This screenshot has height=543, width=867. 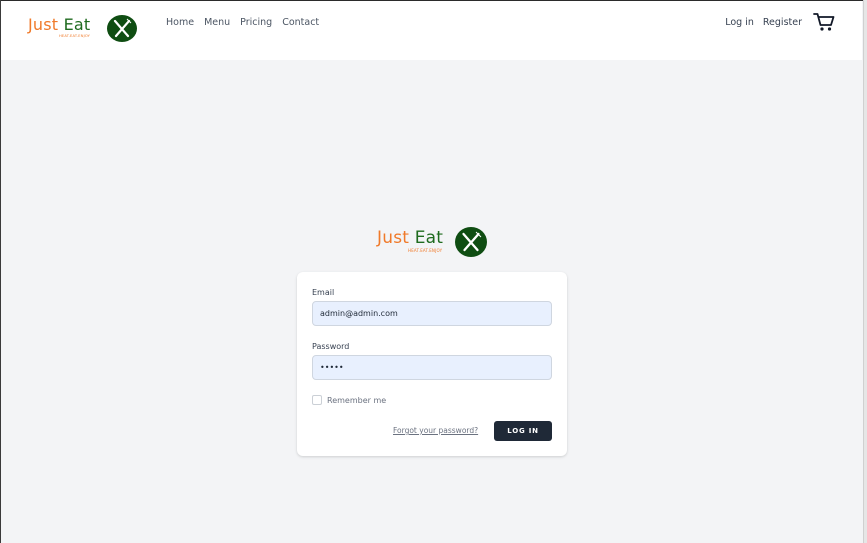 I want to click on remember-me-label: Remember me, so click(x=357, y=400).